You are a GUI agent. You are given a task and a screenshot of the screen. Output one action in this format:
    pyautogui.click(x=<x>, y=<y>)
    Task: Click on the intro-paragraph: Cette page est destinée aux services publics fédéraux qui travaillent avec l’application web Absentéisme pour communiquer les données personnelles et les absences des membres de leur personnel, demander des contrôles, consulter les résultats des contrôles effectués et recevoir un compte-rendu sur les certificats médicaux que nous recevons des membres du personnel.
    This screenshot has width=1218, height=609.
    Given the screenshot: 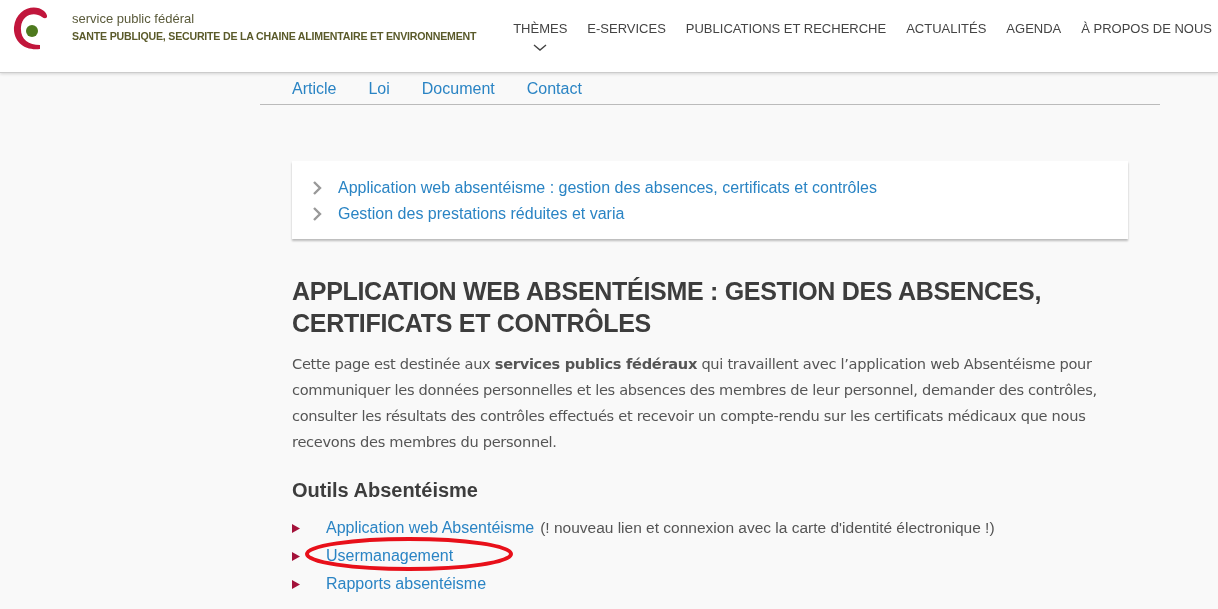 What is the action you would take?
    pyautogui.click(x=695, y=403)
    